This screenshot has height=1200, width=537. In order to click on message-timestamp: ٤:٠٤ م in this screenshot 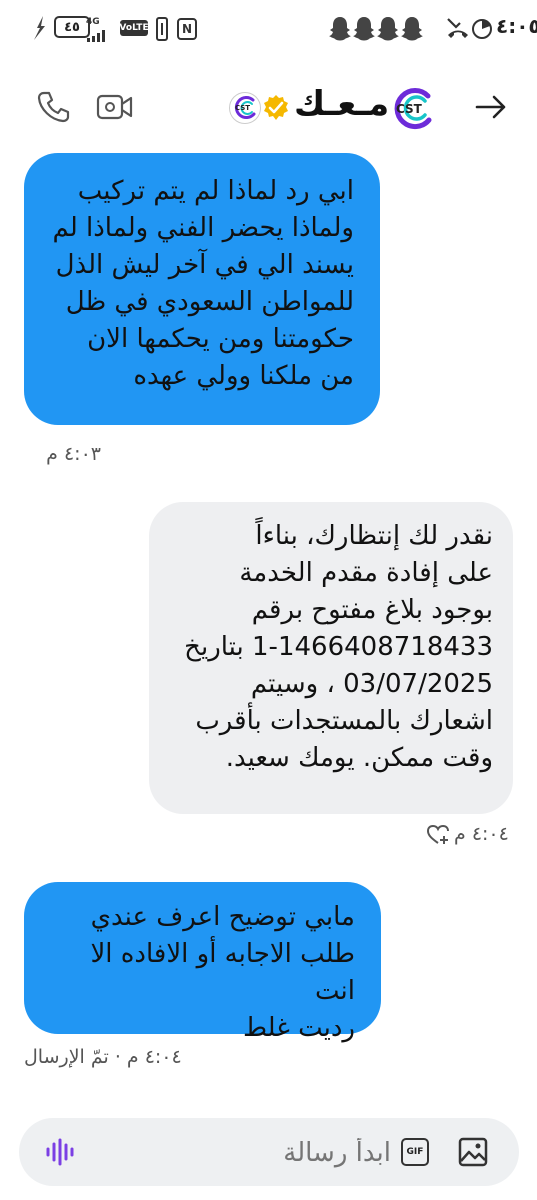, I will do `click(481, 834)`.